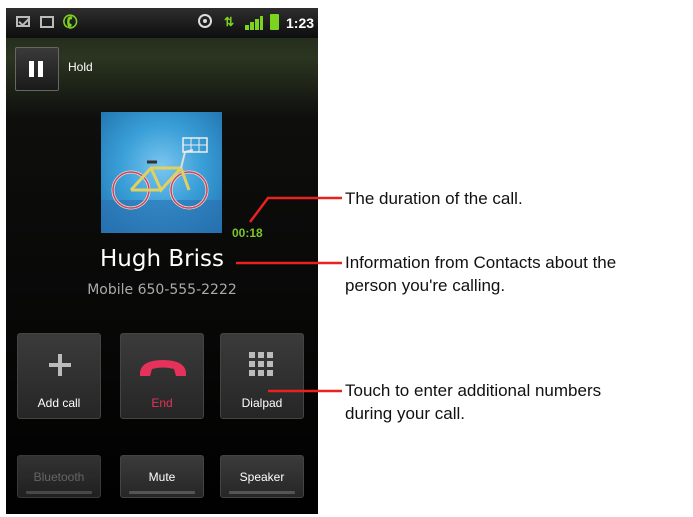  Describe the element at coordinates (481, 262) in the screenshot. I see `callout-contact-line1: Information from Contacts about the` at that location.